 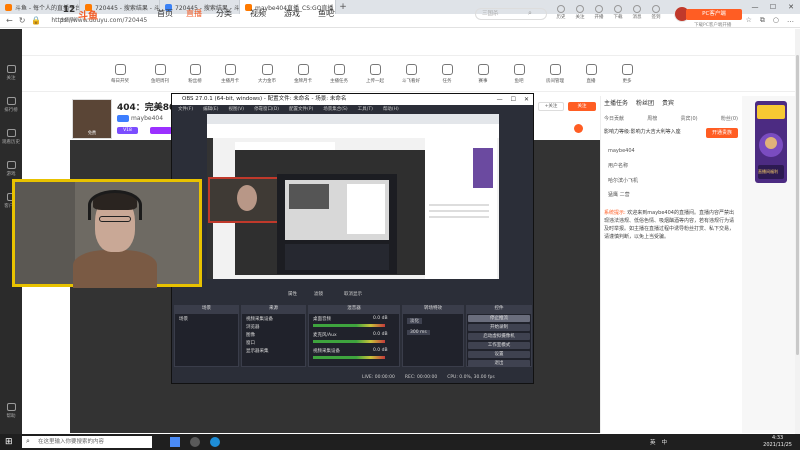 What do you see at coordinates (303, 74) in the screenshot?
I see `category-item: 金牌月卡` at bounding box center [303, 74].